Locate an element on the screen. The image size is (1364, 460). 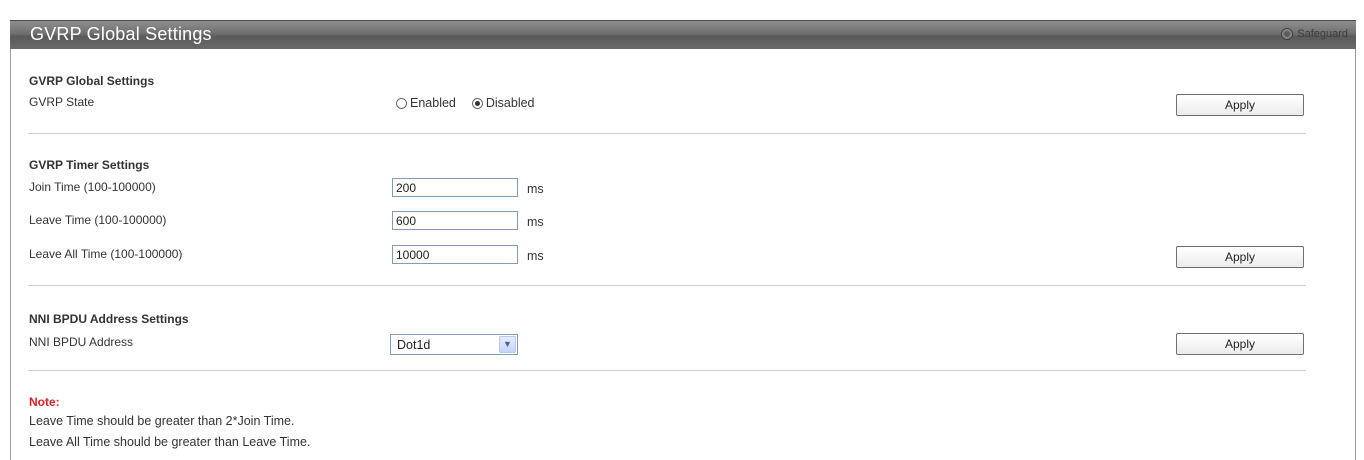
join-time-input is located at coordinates (455, 187).